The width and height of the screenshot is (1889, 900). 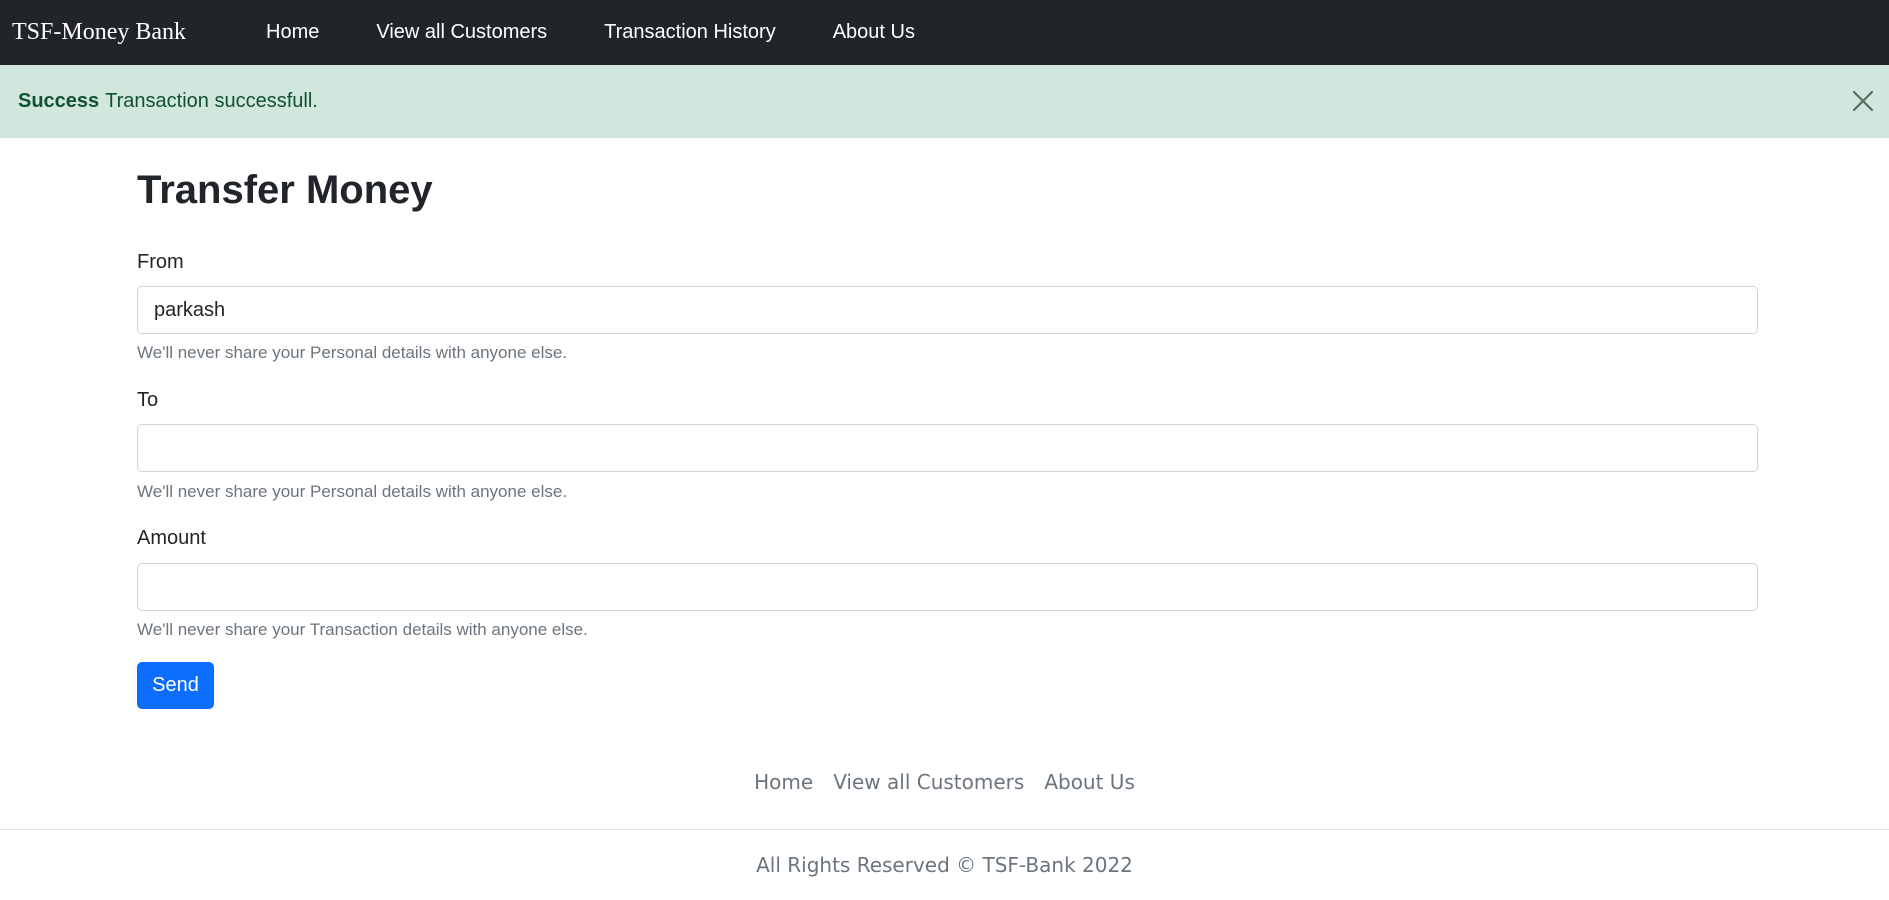 What do you see at coordinates (944, 101) in the screenshot?
I see `success-alert: Success Transaction successfull.` at bounding box center [944, 101].